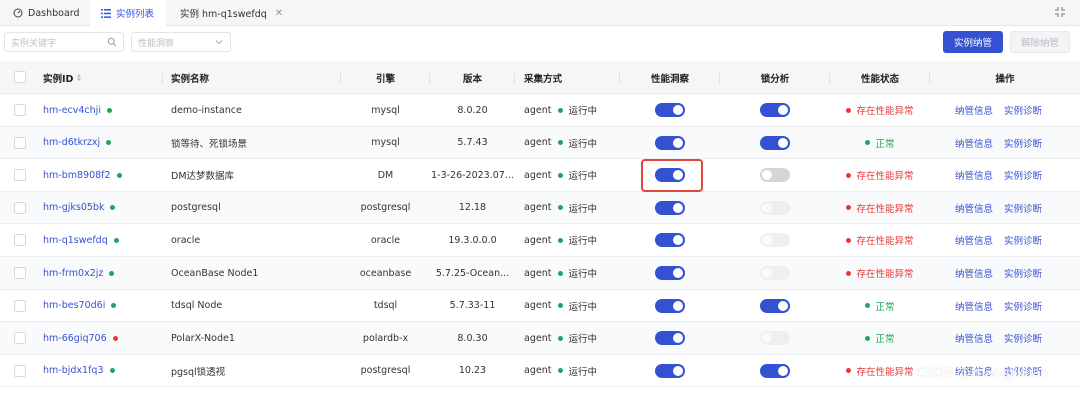 The width and height of the screenshot is (1080, 393). I want to click on instance-id-cell: hm-bm8908f2, so click(103, 175).